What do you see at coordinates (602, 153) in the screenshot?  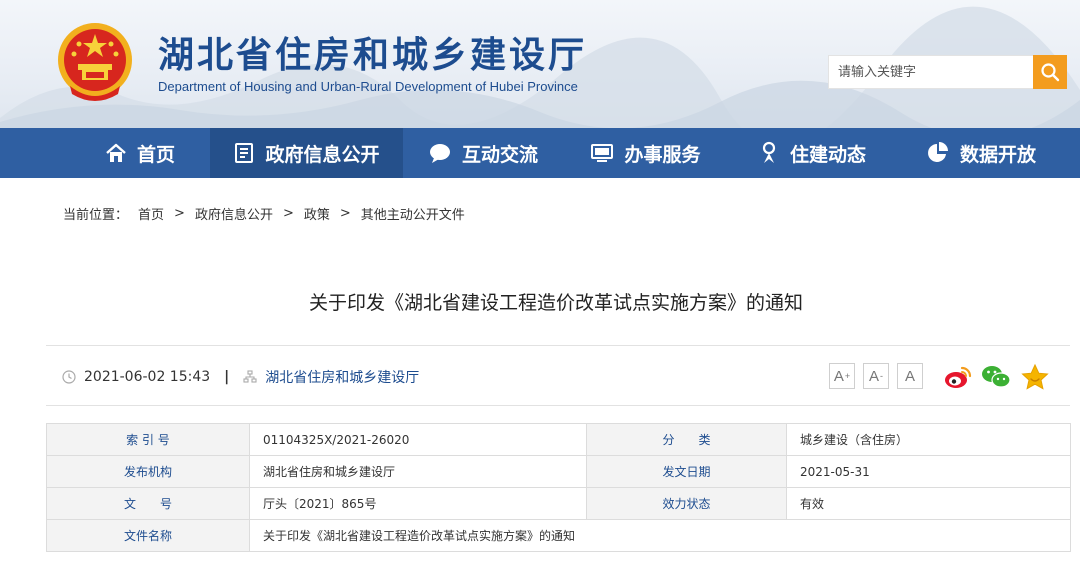 I see `monitor-icon` at bounding box center [602, 153].